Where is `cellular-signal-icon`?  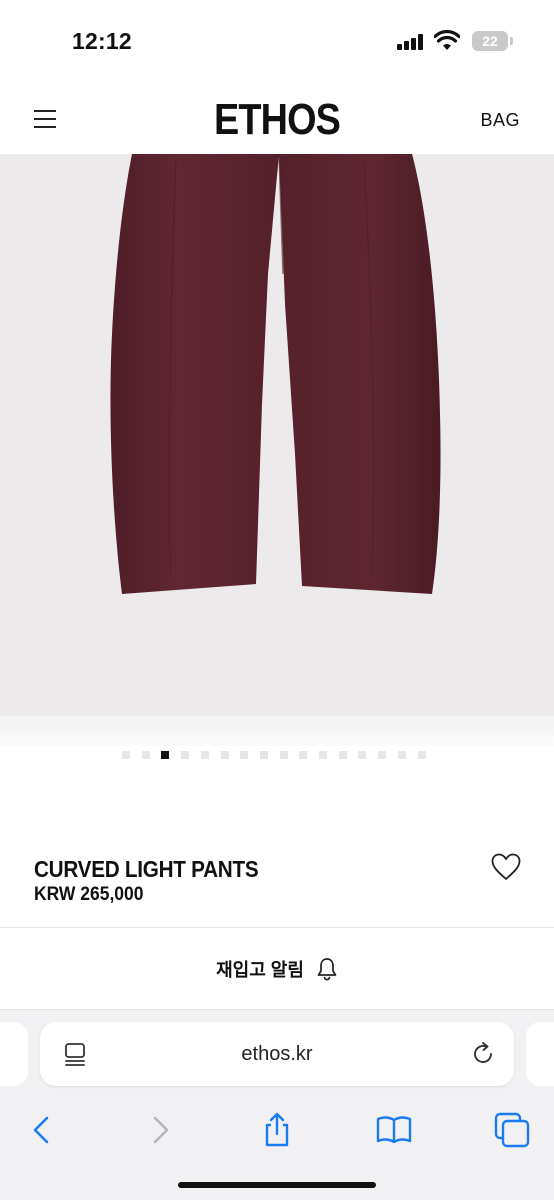
cellular-signal-icon is located at coordinates (411, 42).